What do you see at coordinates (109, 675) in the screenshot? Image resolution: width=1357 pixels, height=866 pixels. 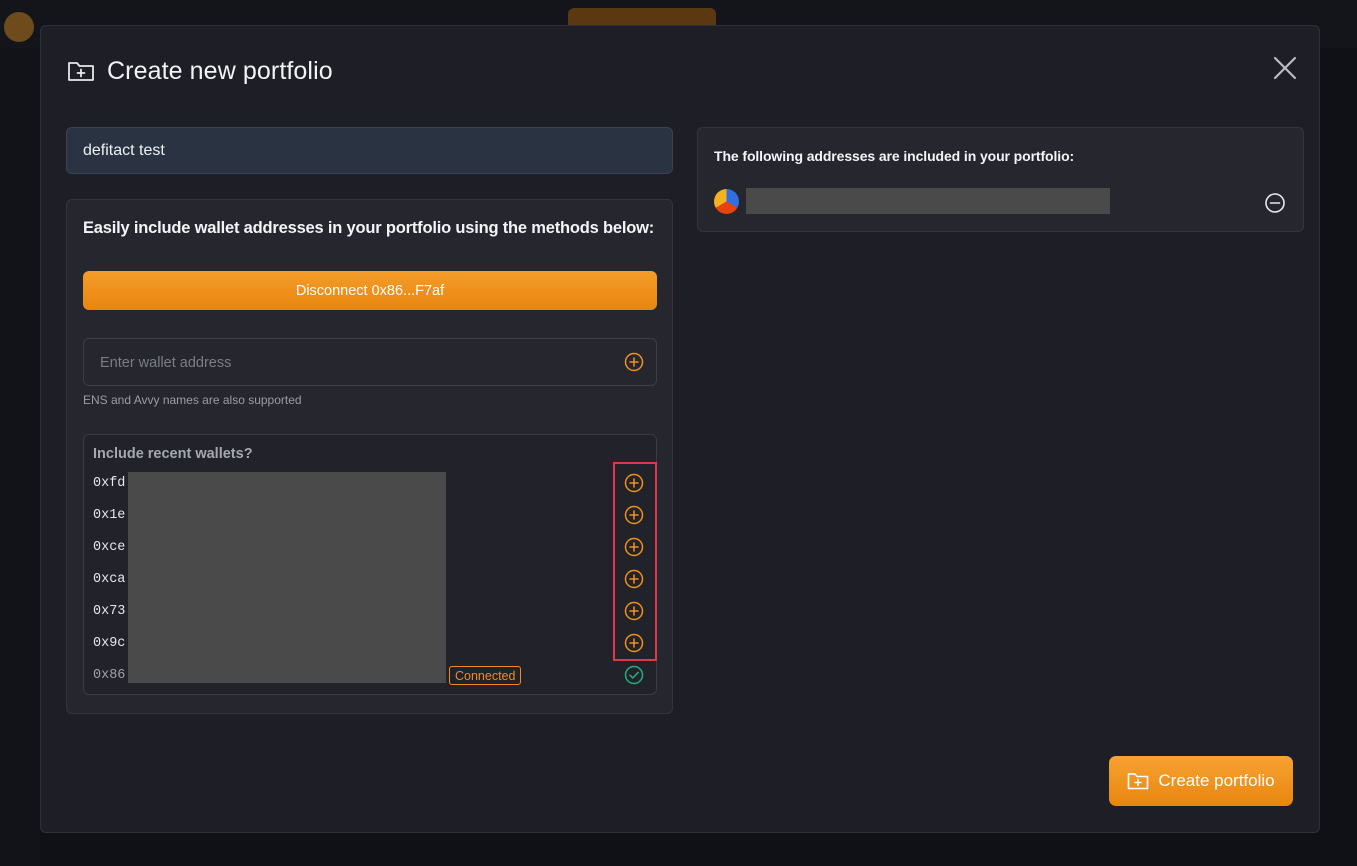 I see `wallet-address: 0x86` at bounding box center [109, 675].